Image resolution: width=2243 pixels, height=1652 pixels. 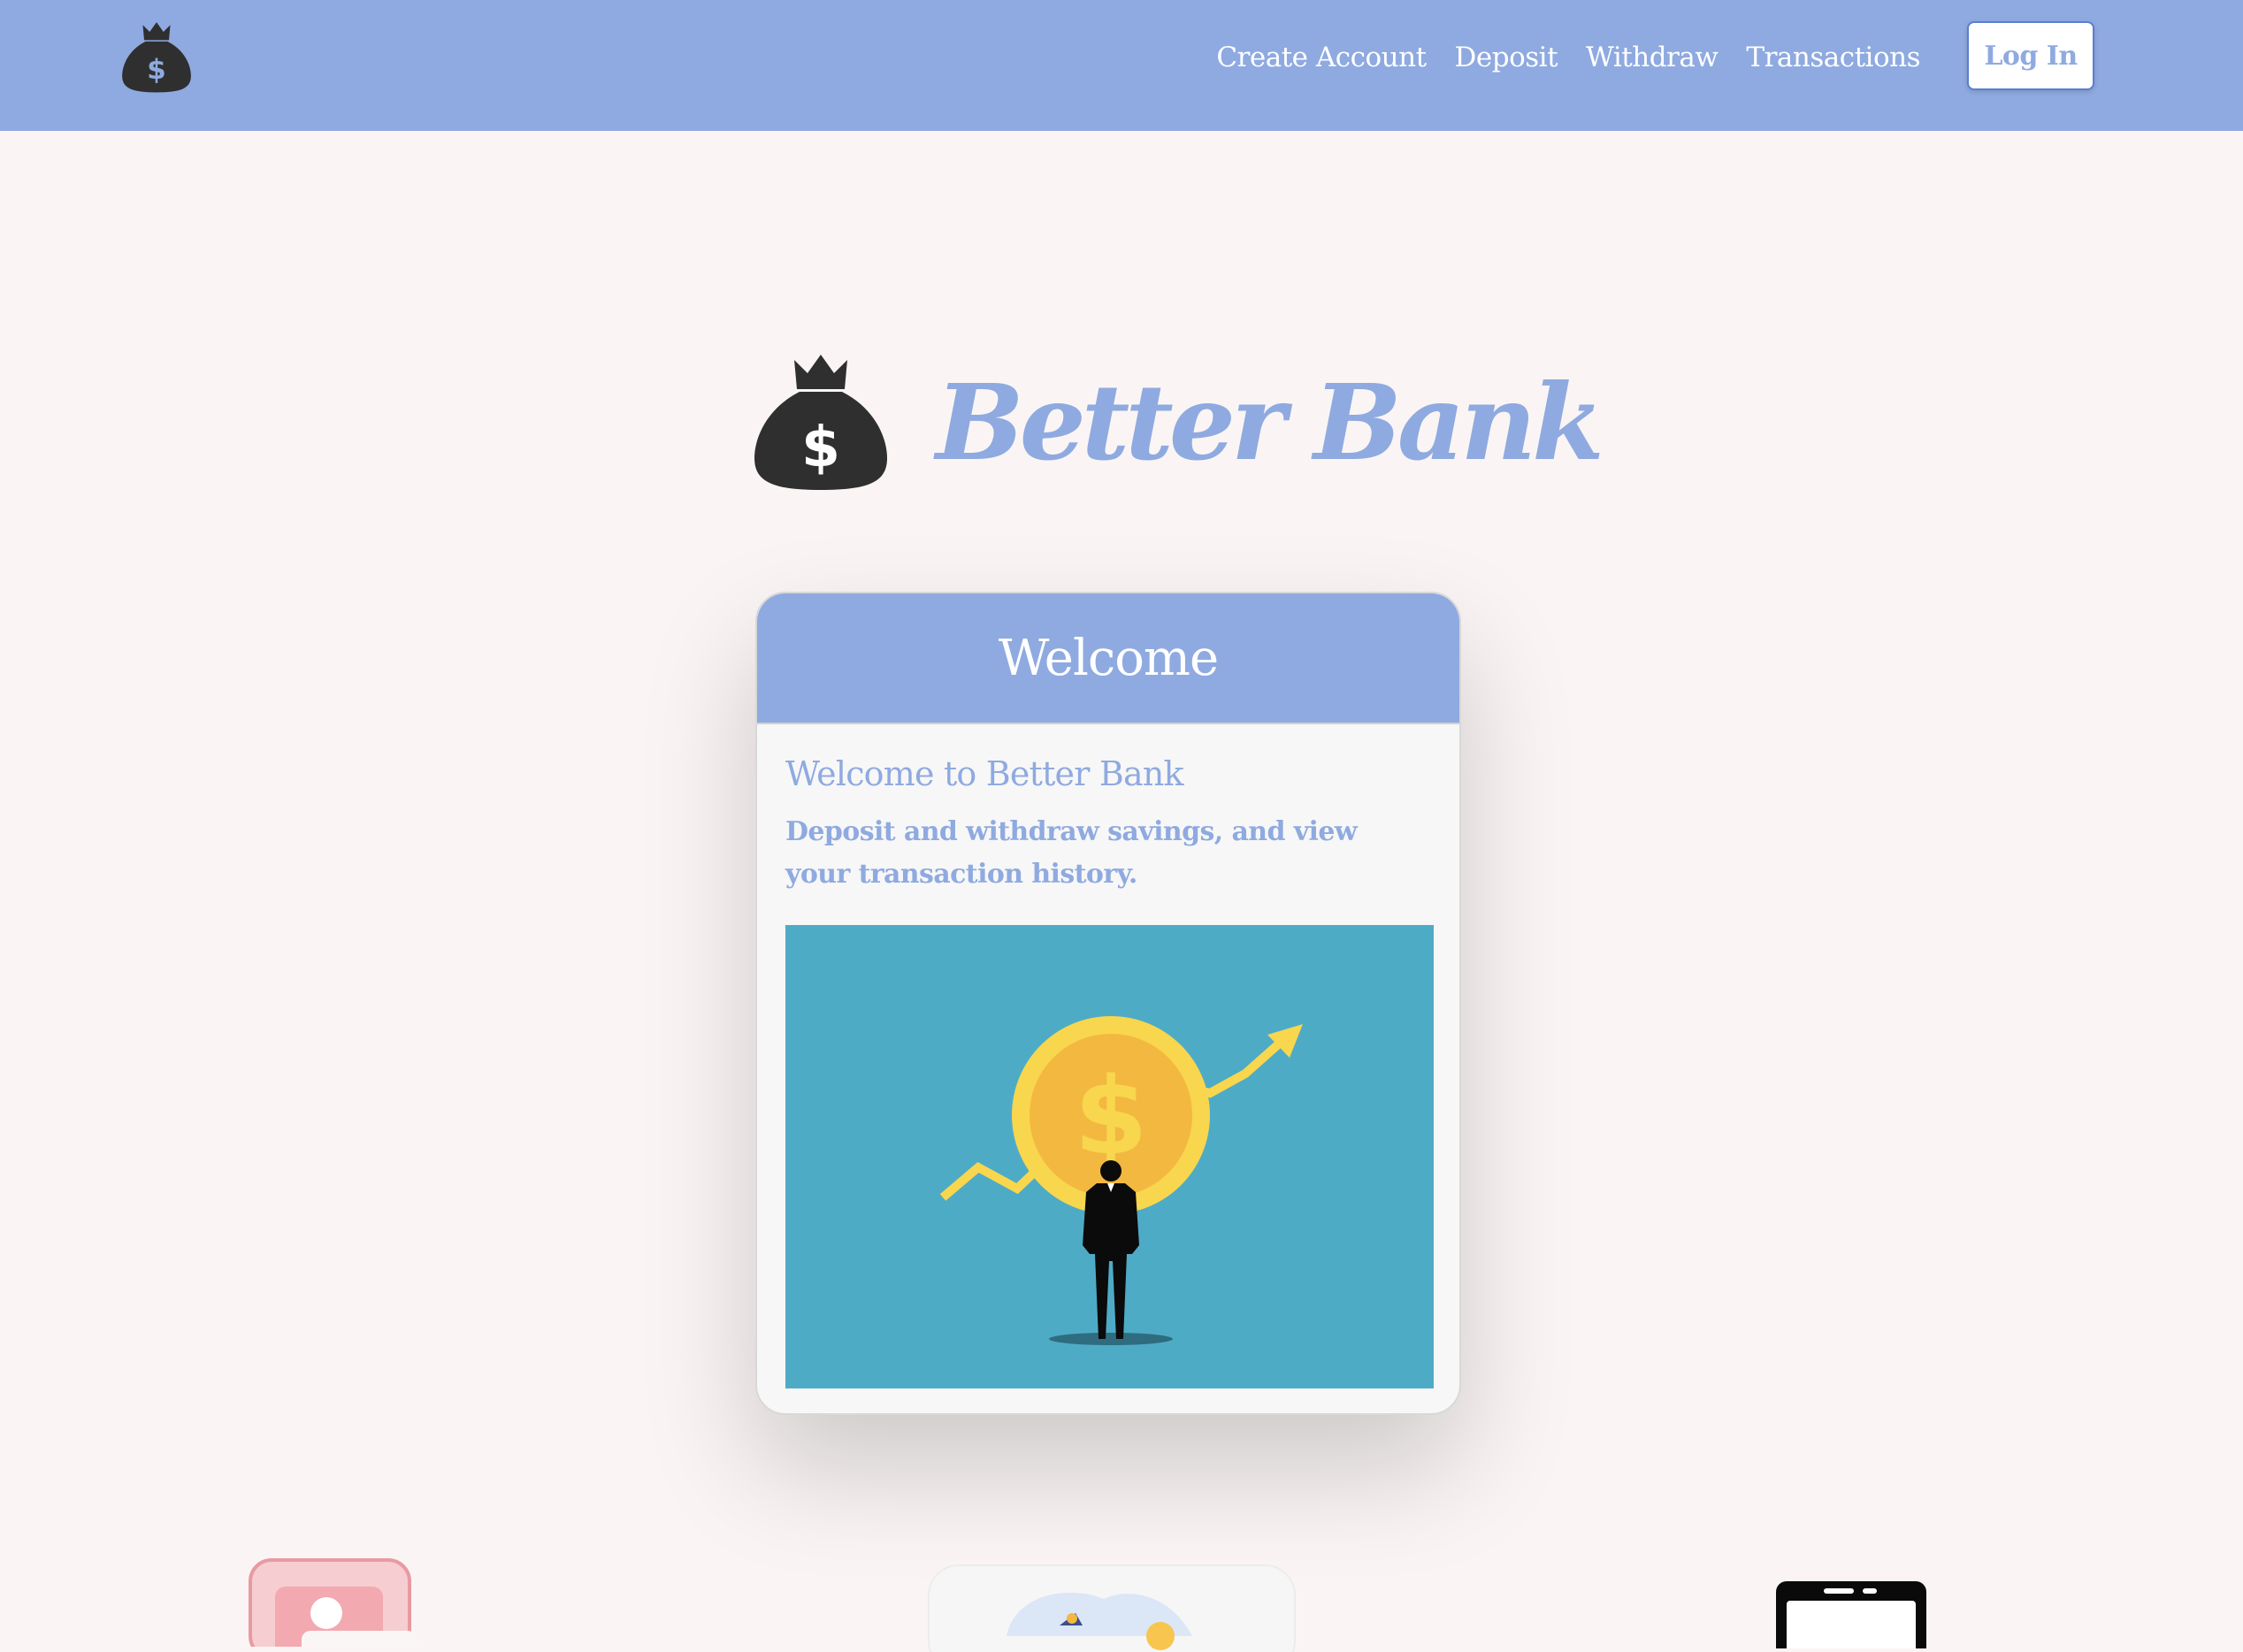 What do you see at coordinates (1321, 57) in the screenshot?
I see `nav-create-account-link: Create Account` at bounding box center [1321, 57].